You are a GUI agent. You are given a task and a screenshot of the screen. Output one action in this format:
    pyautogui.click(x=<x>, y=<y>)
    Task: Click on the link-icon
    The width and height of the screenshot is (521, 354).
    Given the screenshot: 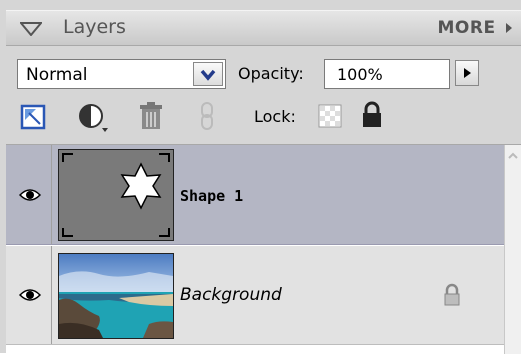 What is the action you would take?
    pyautogui.click(x=207, y=116)
    